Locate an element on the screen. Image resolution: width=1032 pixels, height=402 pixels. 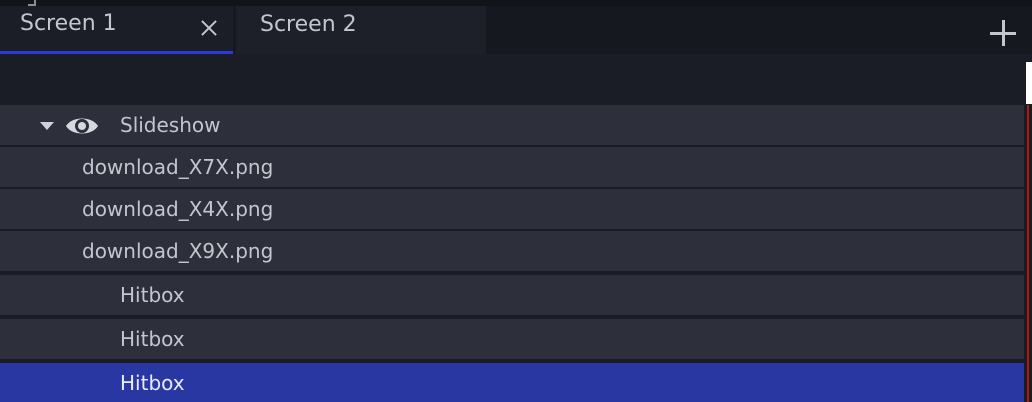
eye-icon is located at coordinates (82, 126).